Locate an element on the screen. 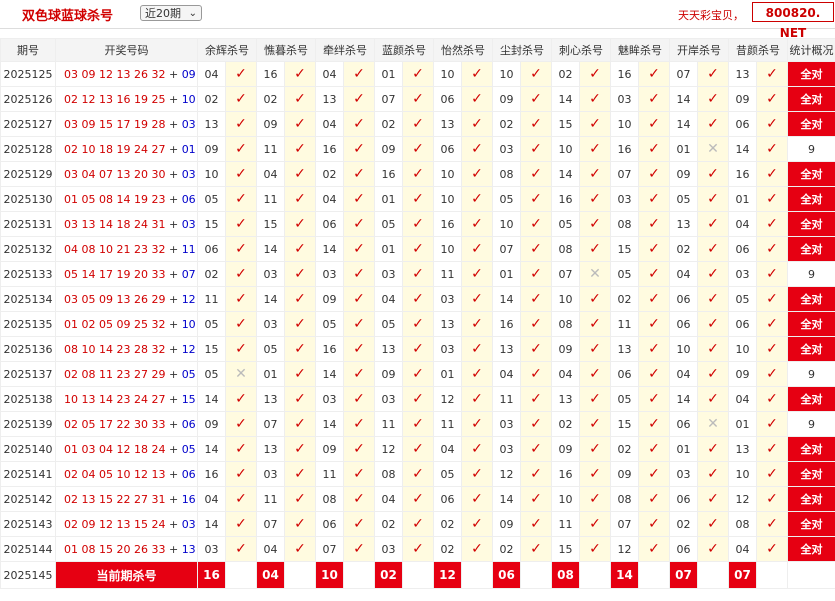  kill-number-cell: 14 is located at coordinates (683, 124).